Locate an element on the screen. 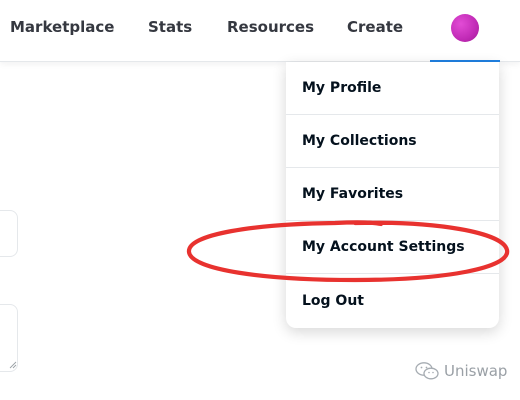  nav-create-link: Create is located at coordinates (375, 29).